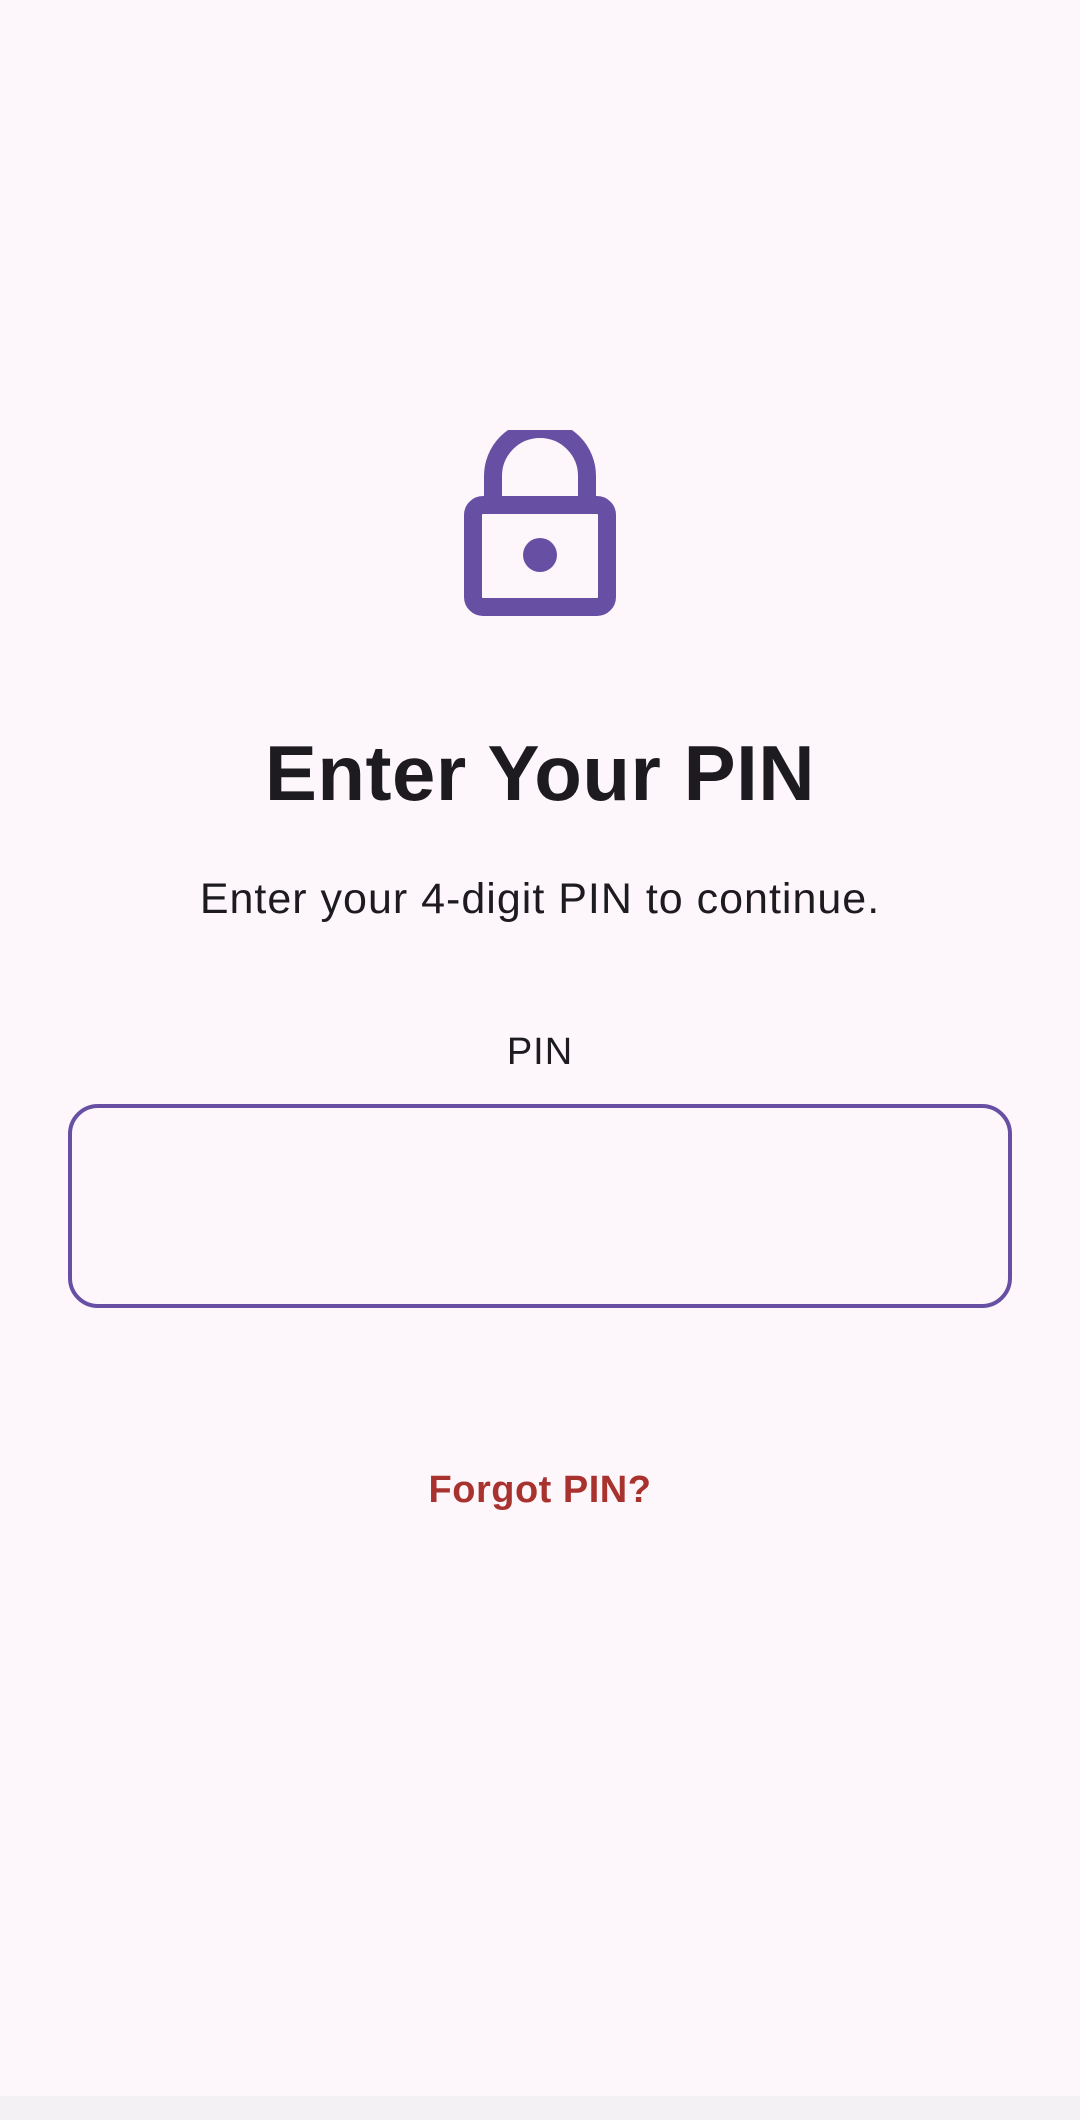 This screenshot has width=1080, height=2120. Describe the element at coordinates (540, 2108) in the screenshot. I see `system-nav-bar` at that location.